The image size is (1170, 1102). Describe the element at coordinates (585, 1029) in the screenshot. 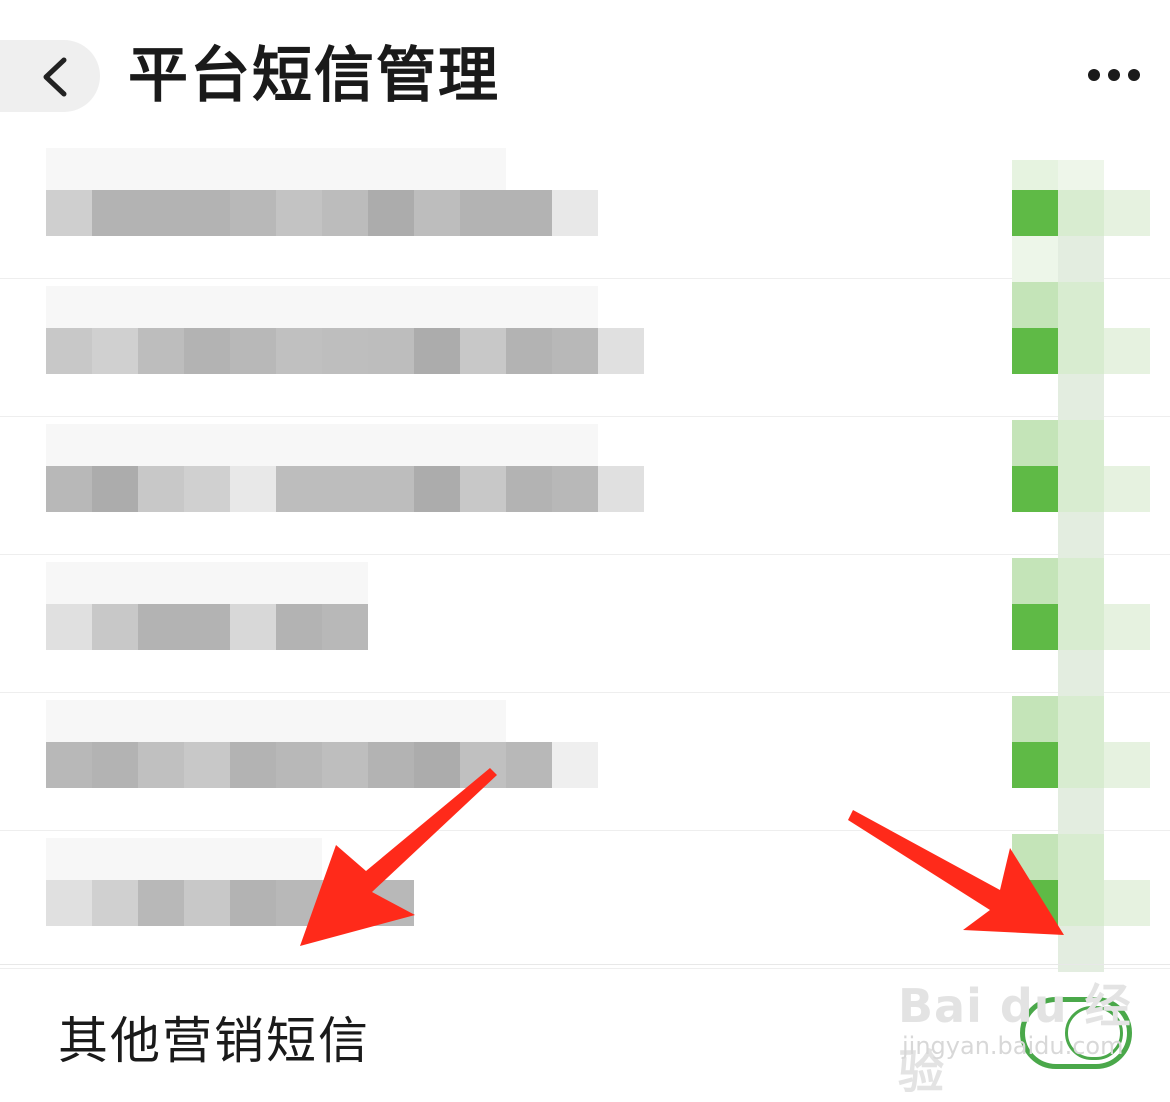

I see `list-item-other-marketing-sms: 其他营销短信` at that location.